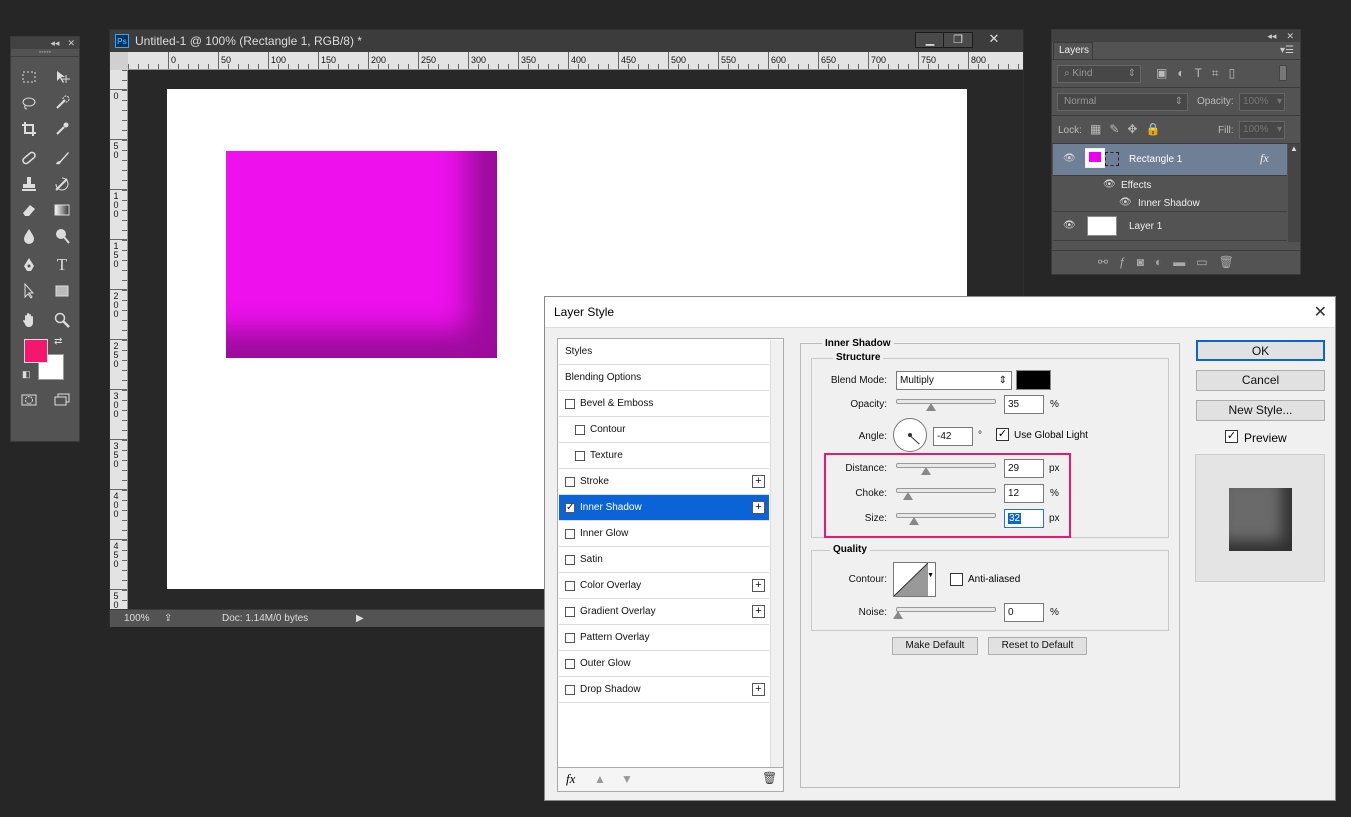 The height and width of the screenshot is (817, 1351). I want to click on size-field: 32, so click(1024, 518).